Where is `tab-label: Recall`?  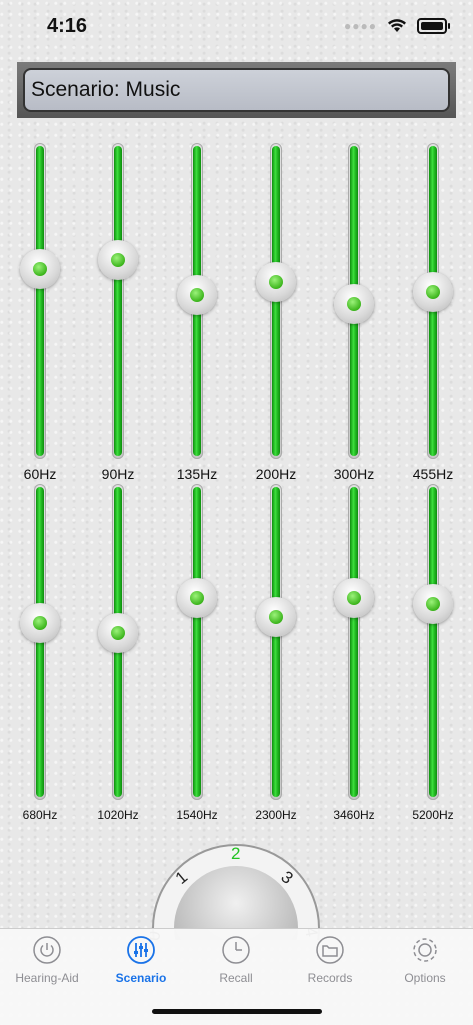 tab-label: Recall is located at coordinates (236, 978).